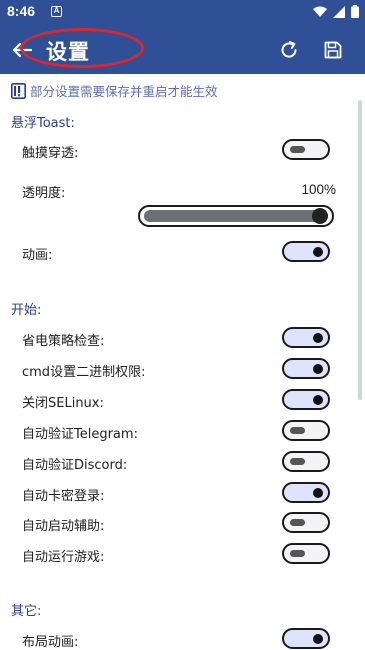 Image resolution: width=365 pixels, height=650 pixels. I want to click on animation-toggle, so click(306, 251).